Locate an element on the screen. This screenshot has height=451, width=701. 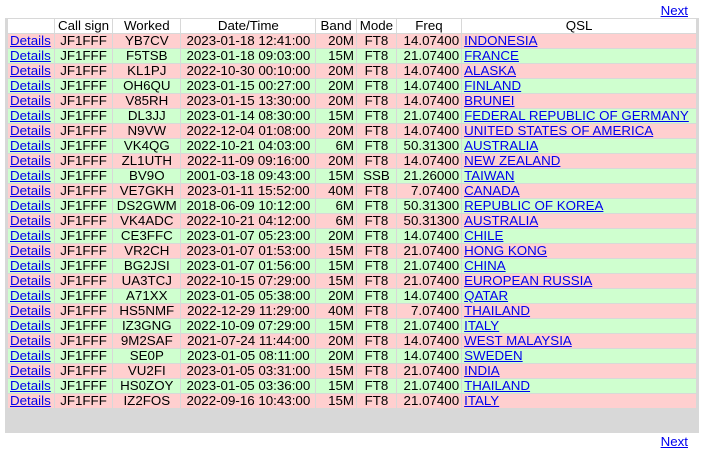
datetime-cell: 2023-01-07 05:23:00 is located at coordinates (248, 236).